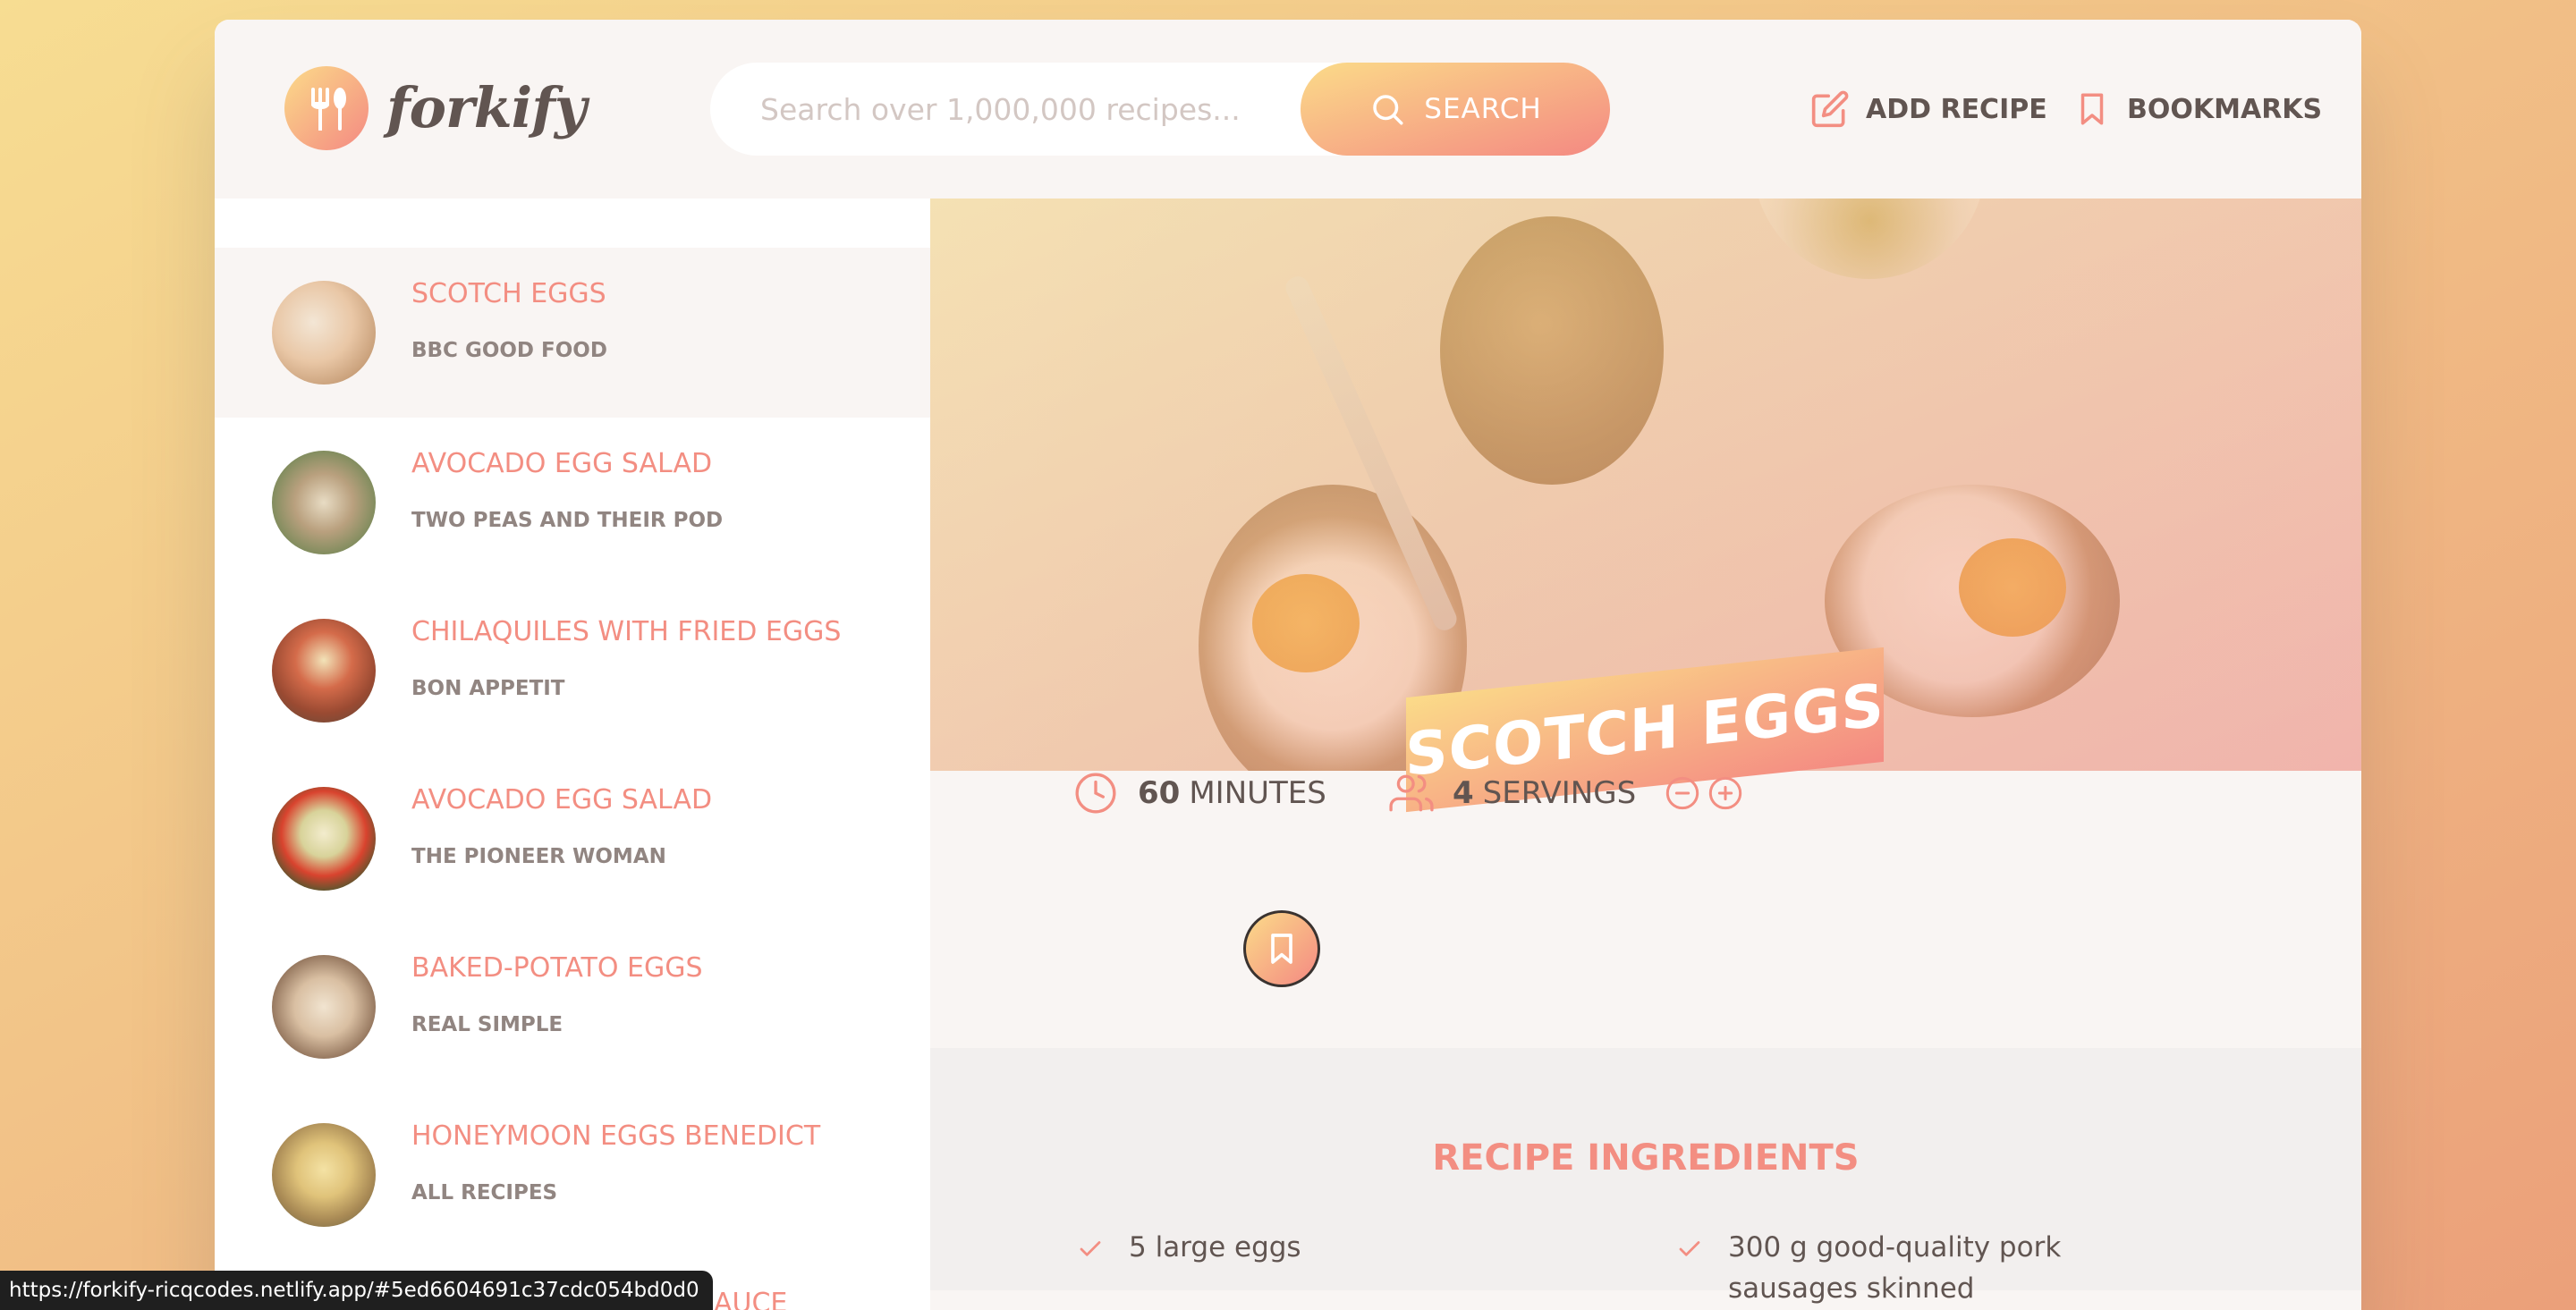  I want to click on increase-servings-button, so click(1725, 793).